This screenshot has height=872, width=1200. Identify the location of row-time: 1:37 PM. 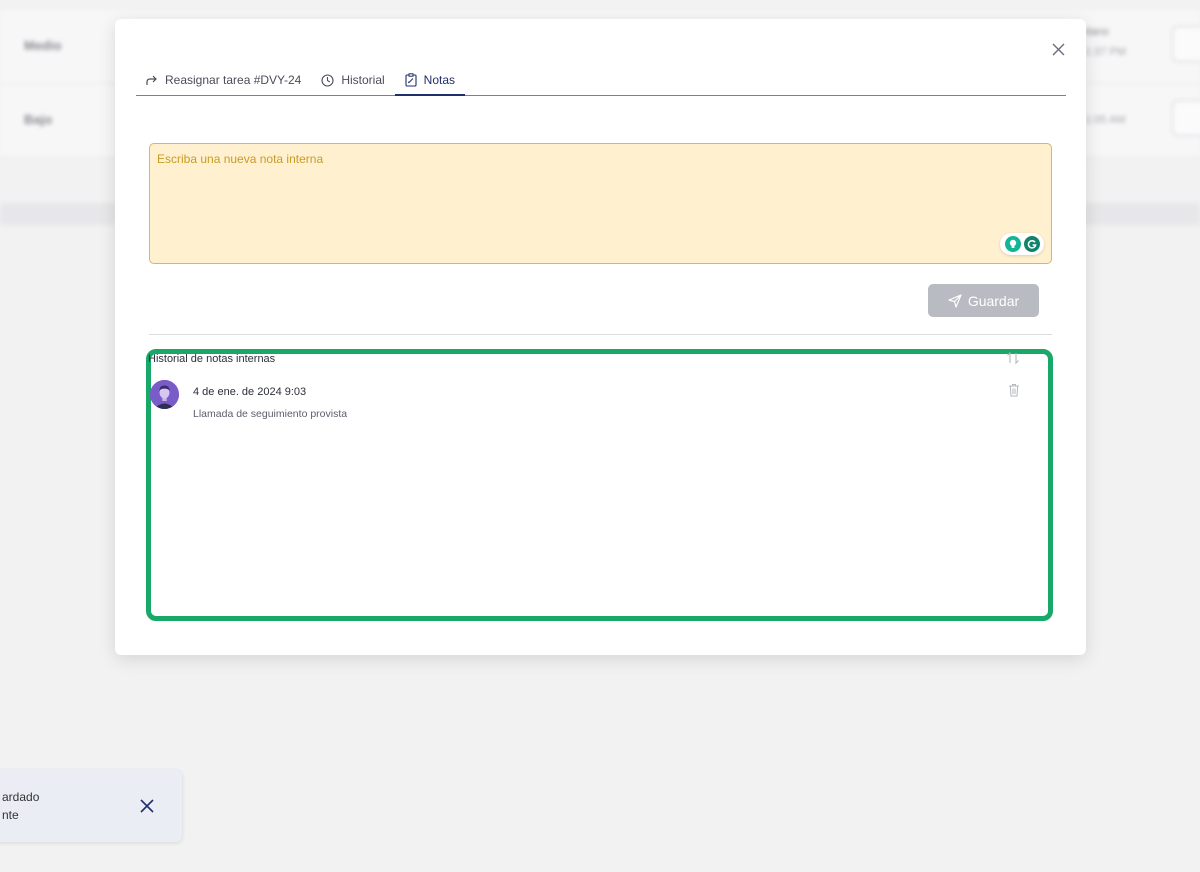
(1105, 52).